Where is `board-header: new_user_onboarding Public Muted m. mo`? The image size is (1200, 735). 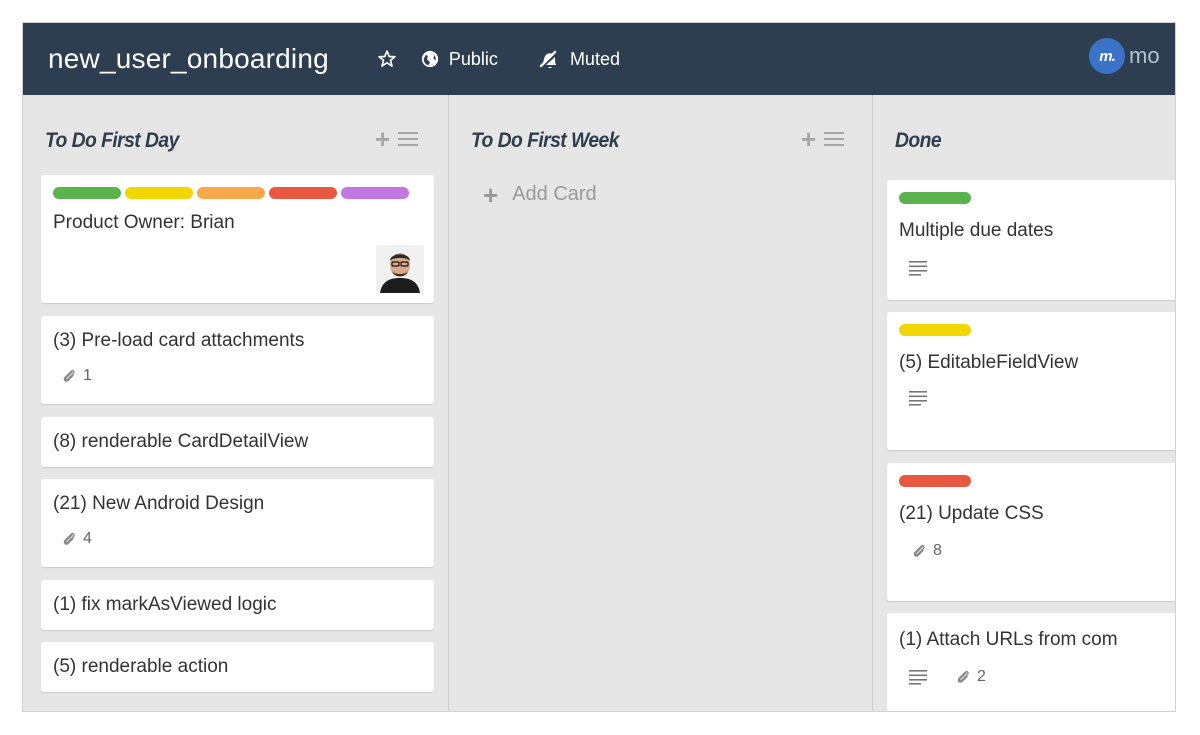 board-header: new_user_onboarding Public Muted m. mo is located at coordinates (599, 59).